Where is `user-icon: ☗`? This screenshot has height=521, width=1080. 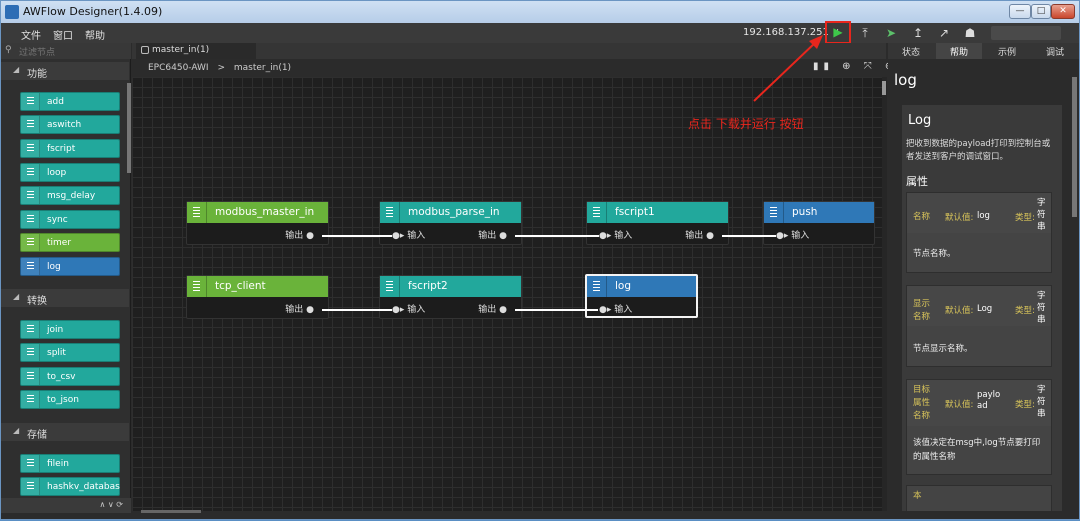 user-icon: ☗ is located at coordinates (970, 33).